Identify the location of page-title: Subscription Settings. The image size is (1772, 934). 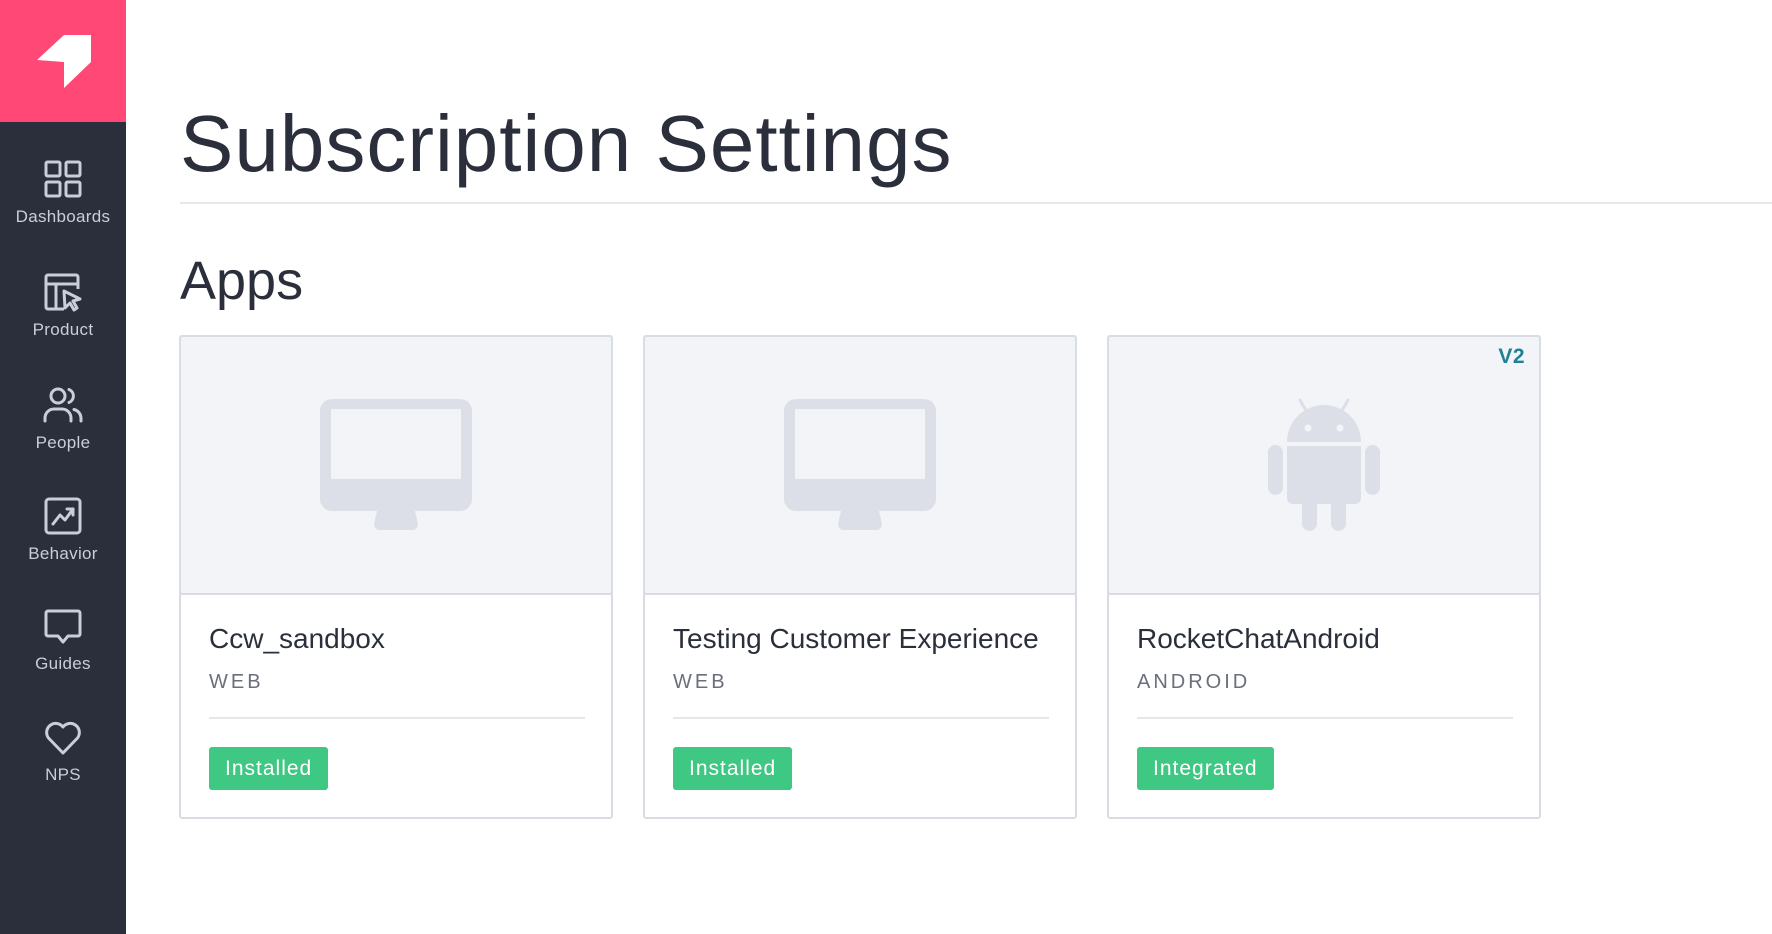
(566, 143).